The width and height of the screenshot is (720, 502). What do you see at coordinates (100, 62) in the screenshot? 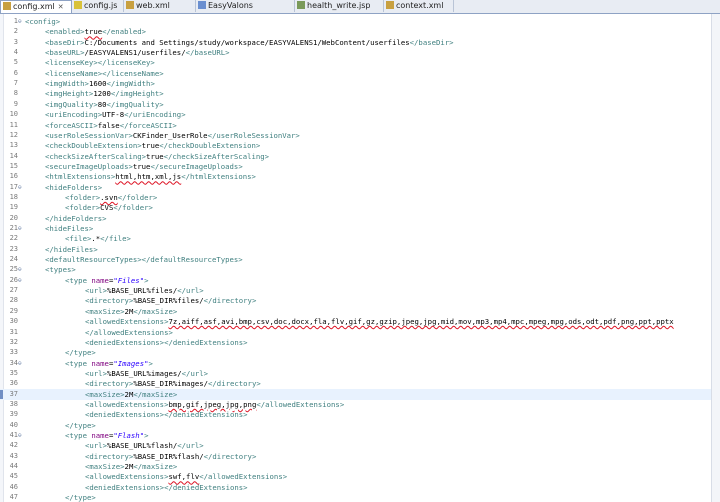
I see `code-text: <licenseKey></licenseKey>` at bounding box center [100, 62].